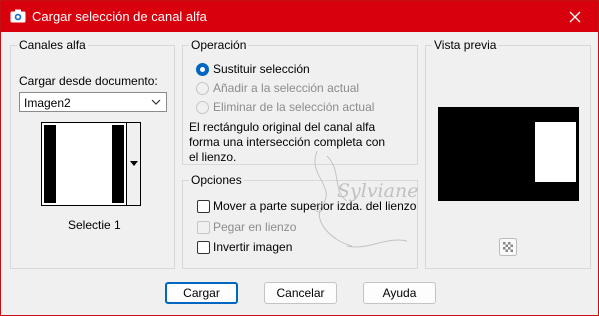  What do you see at coordinates (88, 81) in the screenshot?
I see `load-from-label: Cargar desde documento:` at bounding box center [88, 81].